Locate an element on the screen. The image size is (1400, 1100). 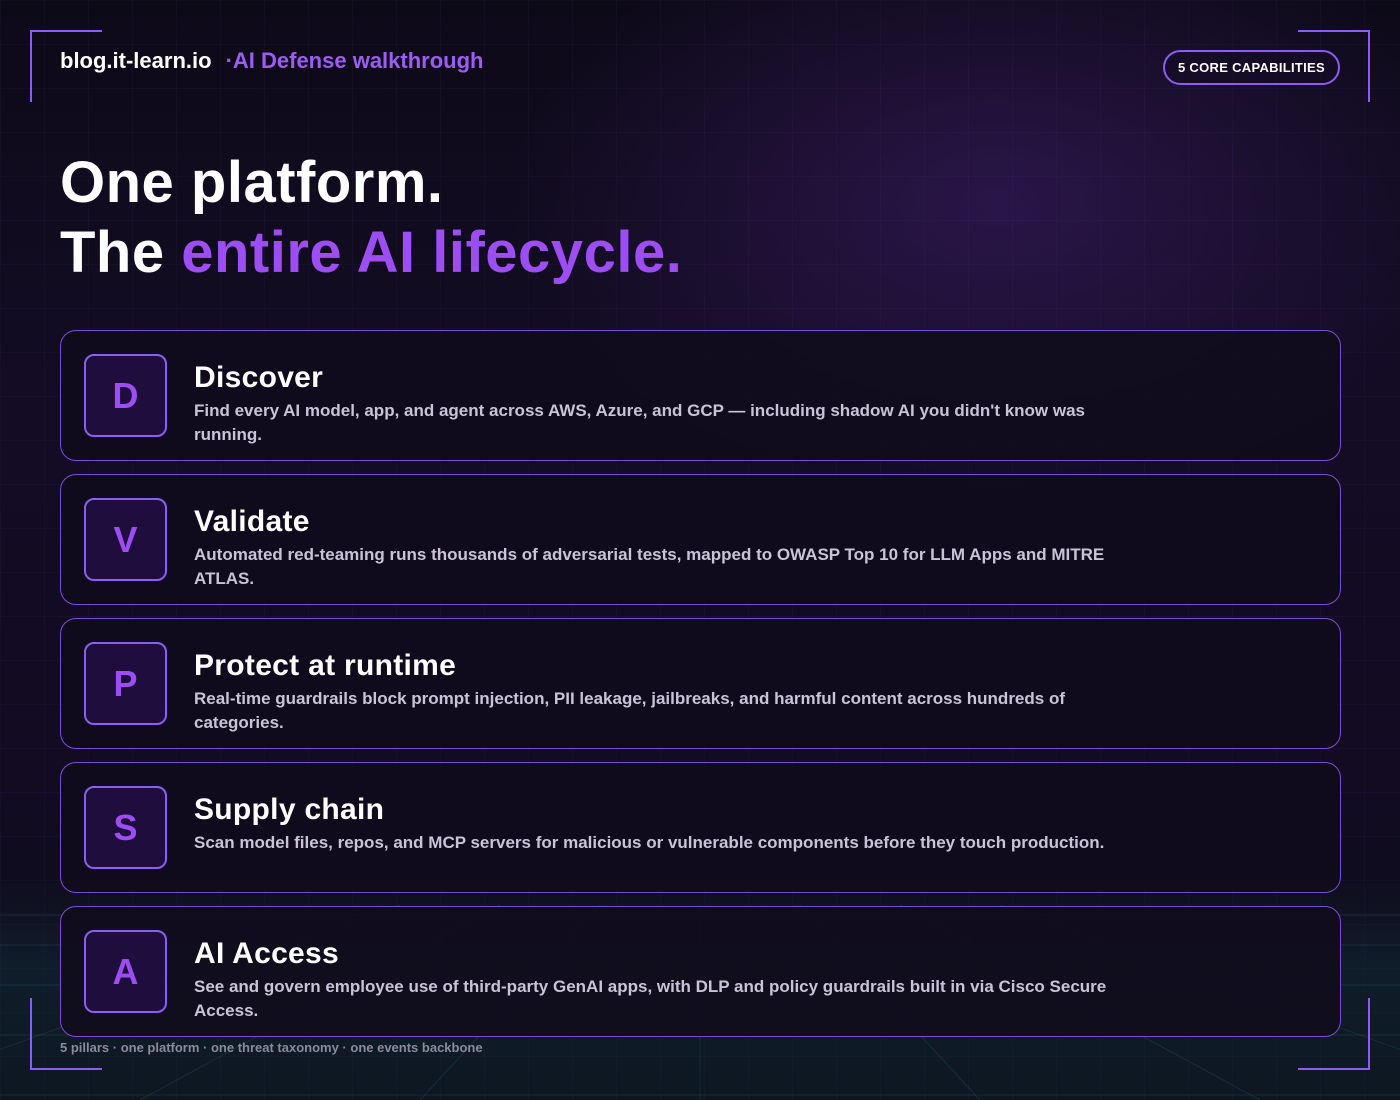
header: blog.it-learn.io ·AI Defense walkthrough is located at coordinates (271, 61).